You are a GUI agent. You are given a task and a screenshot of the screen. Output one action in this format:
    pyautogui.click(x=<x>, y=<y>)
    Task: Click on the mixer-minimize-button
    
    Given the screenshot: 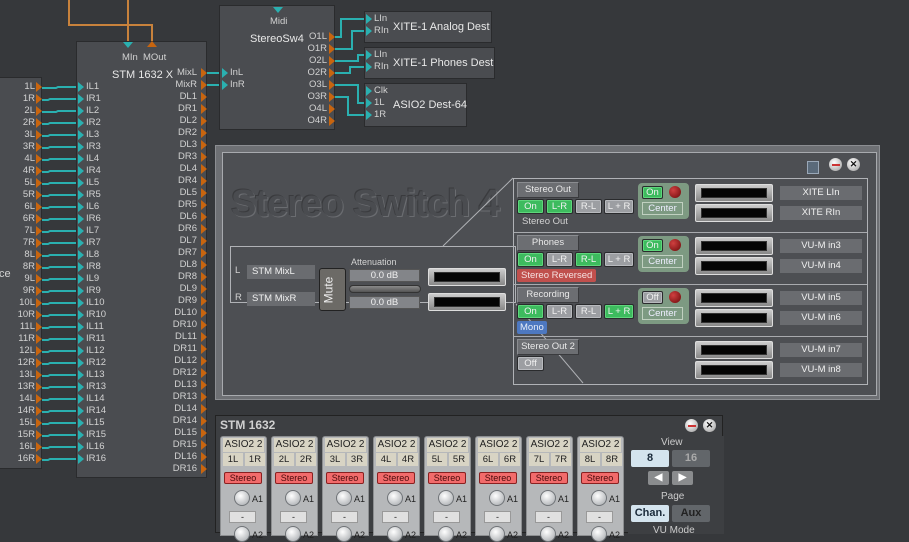 What is the action you would take?
    pyautogui.click(x=691, y=425)
    